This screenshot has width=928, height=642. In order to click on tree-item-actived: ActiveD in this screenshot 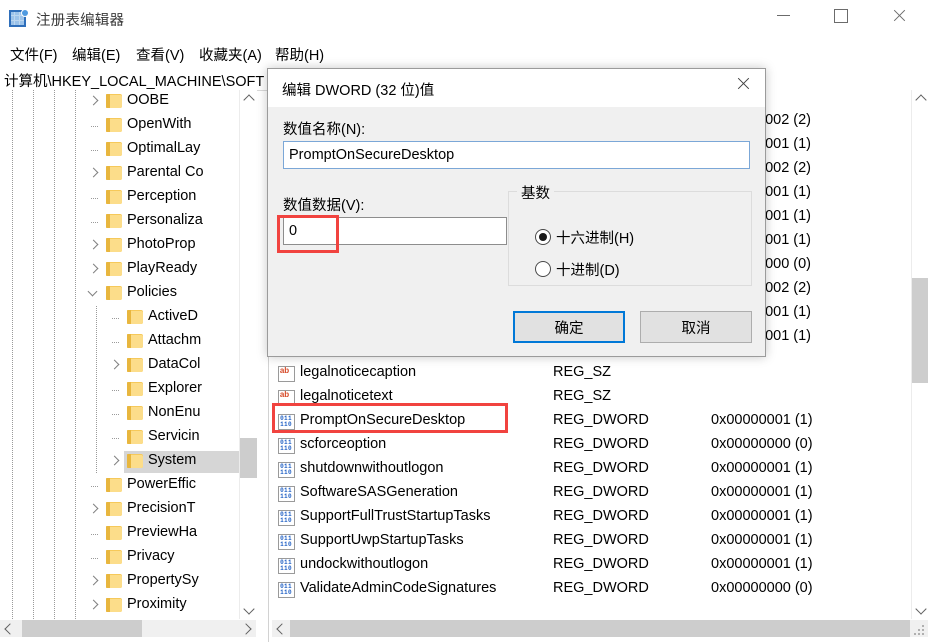, I will do `click(128, 318)`.